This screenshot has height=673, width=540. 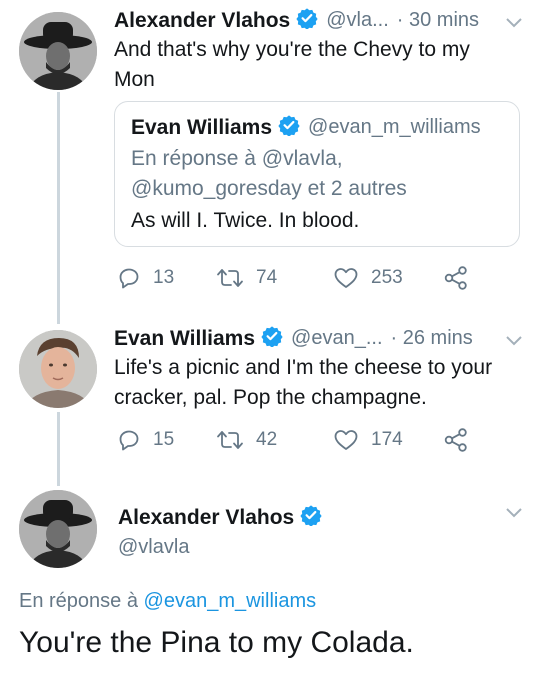 I want to click on like-button: 253, so click(x=368, y=278).